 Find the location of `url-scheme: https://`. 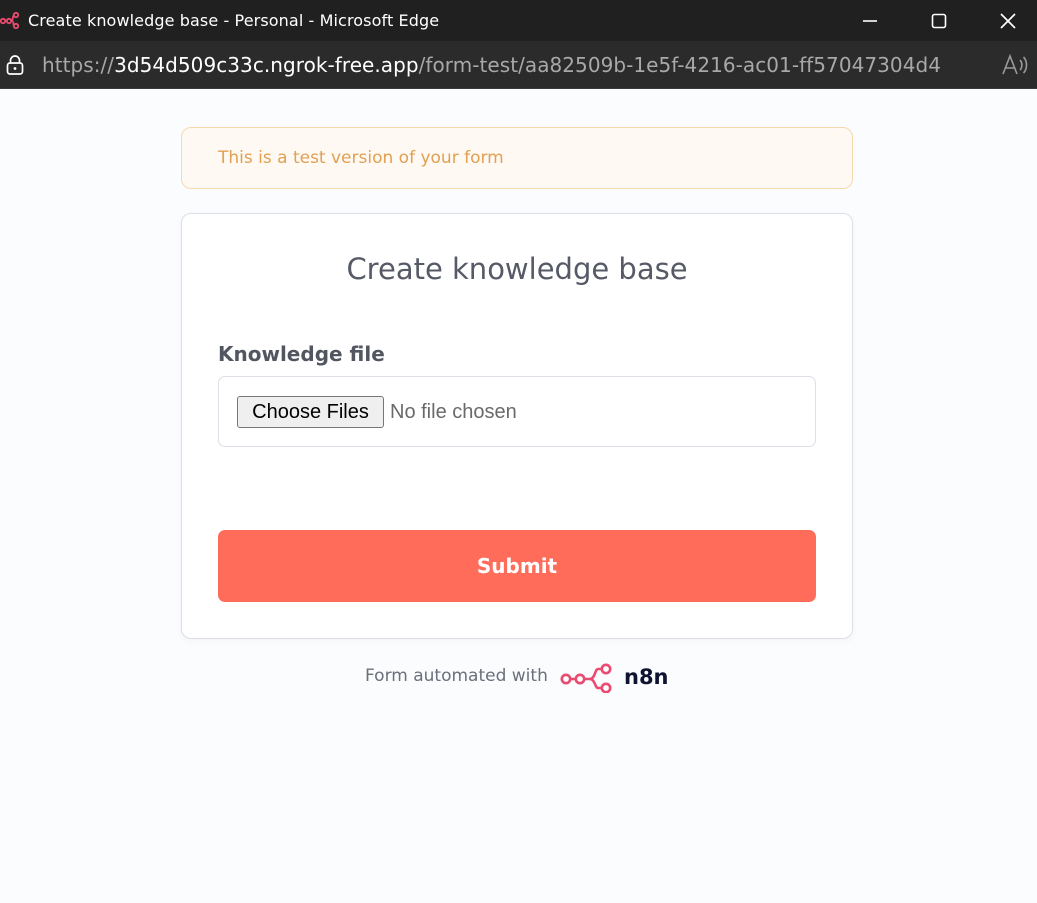

url-scheme: https:// is located at coordinates (78, 65).